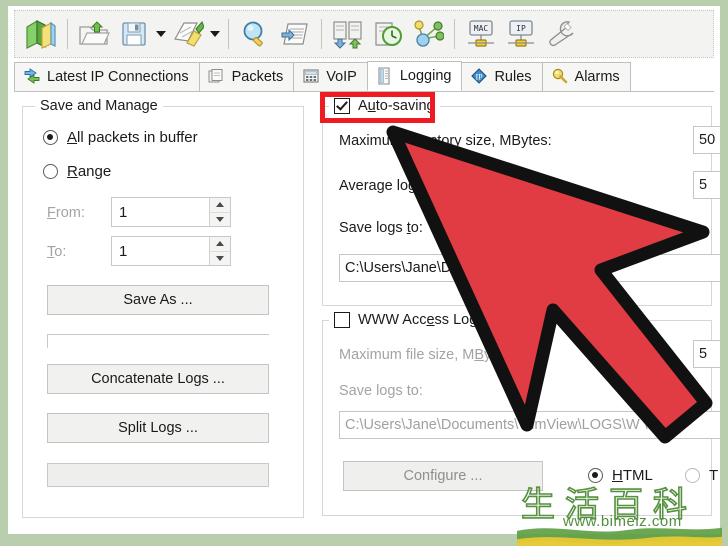  Describe the element at coordinates (158, 341) in the screenshot. I see `progress-bar-top` at that location.